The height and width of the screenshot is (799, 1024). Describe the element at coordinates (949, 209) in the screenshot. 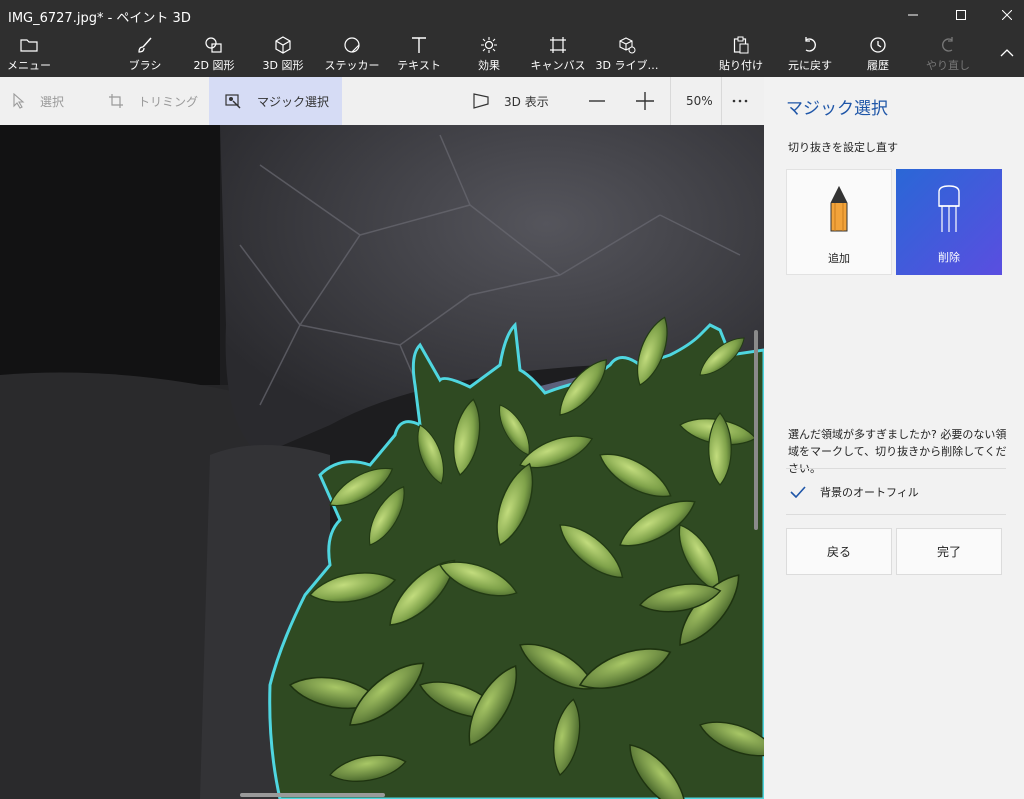

I see `eraser-icon` at that location.